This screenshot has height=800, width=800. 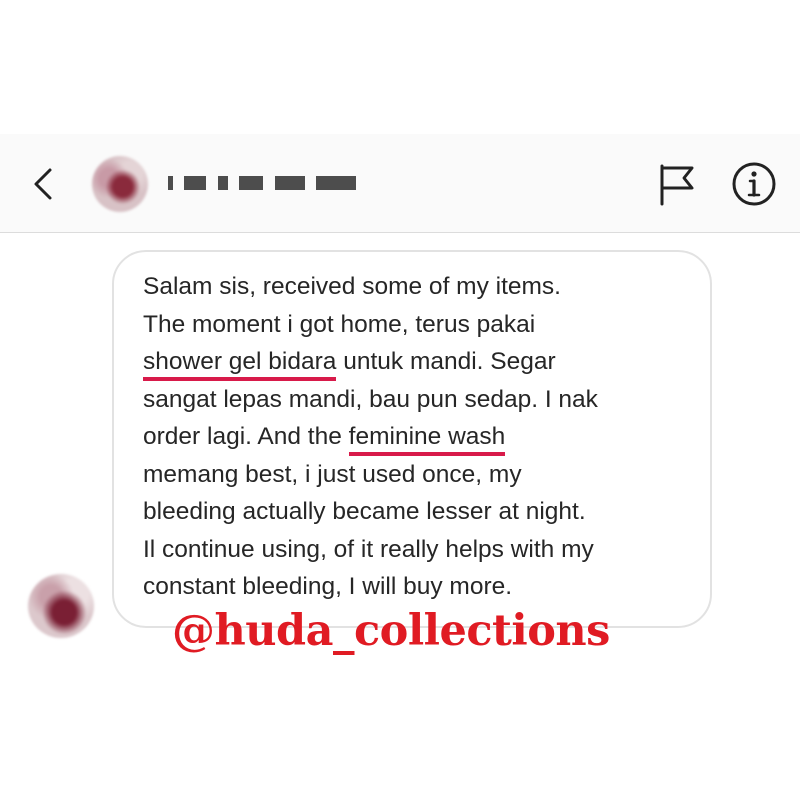 What do you see at coordinates (120, 184) in the screenshot?
I see `contact-avatar` at bounding box center [120, 184].